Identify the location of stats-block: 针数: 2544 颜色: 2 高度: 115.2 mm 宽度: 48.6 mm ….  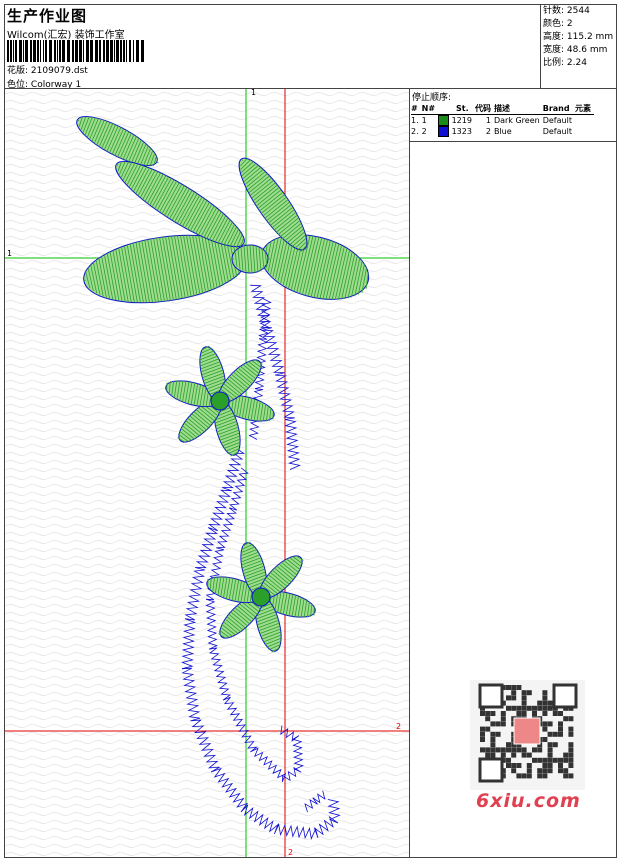
(578, 37).